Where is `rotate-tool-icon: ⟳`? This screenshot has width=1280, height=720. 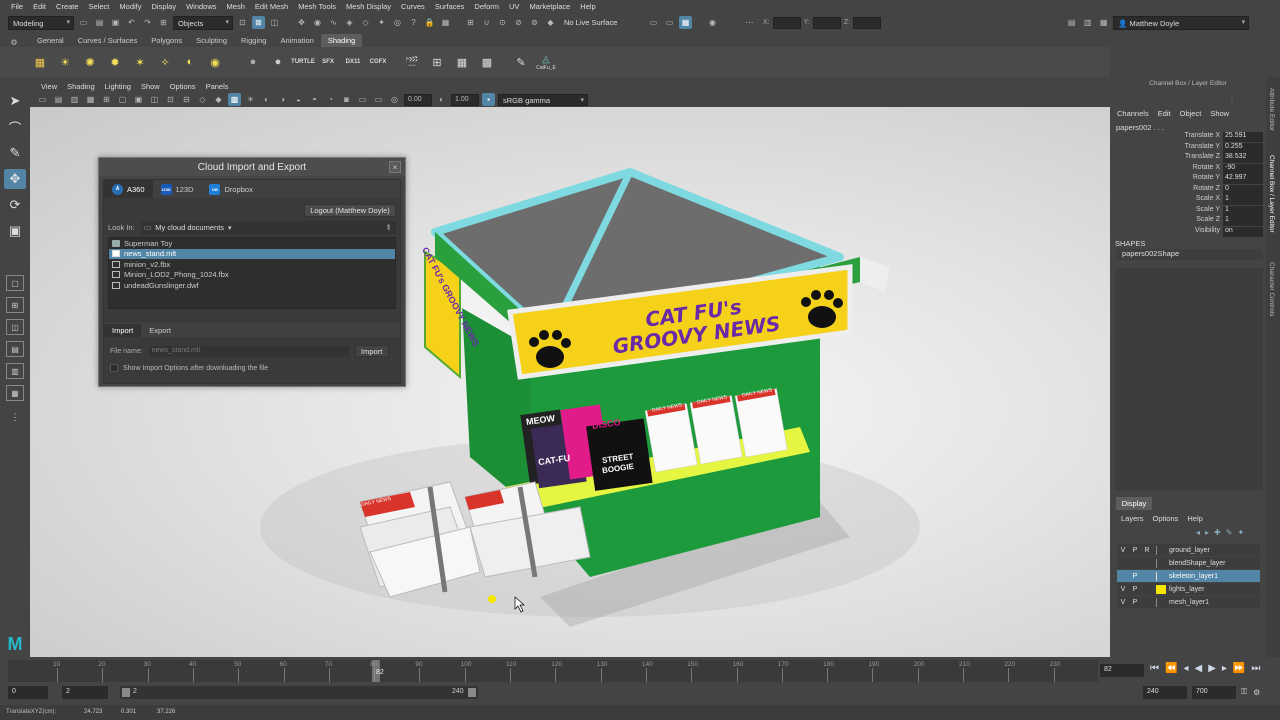 rotate-tool-icon: ⟳ is located at coordinates (15, 205).